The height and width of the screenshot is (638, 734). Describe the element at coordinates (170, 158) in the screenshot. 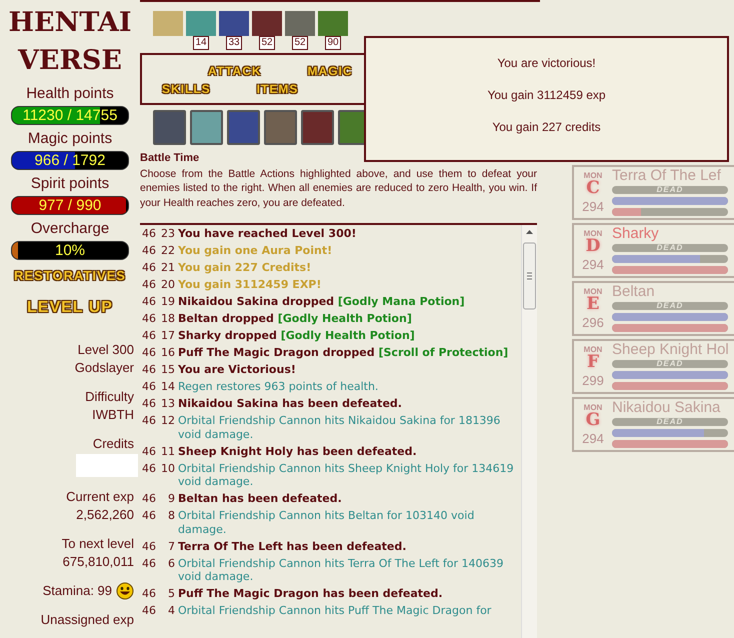

I see `battle-title: Battle Time` at that location.